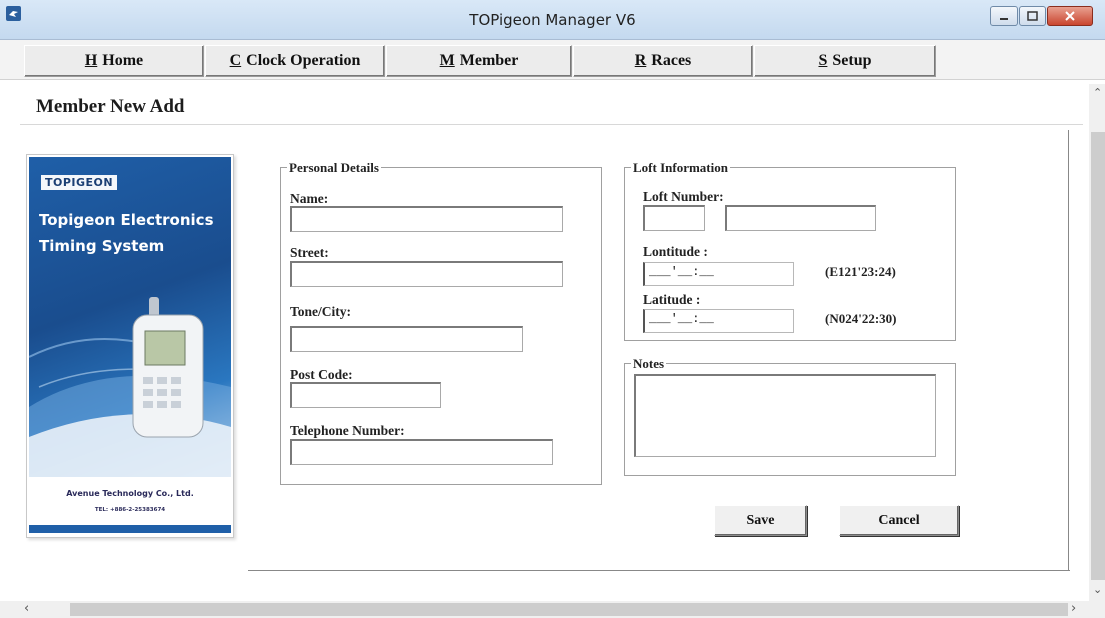 The image size is (1105, 618). Describe the element at coordinates (110, 106) in the screenshot. I see `page-title: Member New Add` at that location.